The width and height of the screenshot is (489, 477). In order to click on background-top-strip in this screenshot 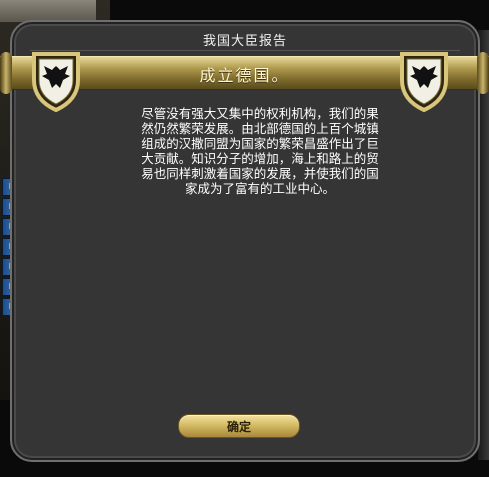, I will do `click(48, 11)`.